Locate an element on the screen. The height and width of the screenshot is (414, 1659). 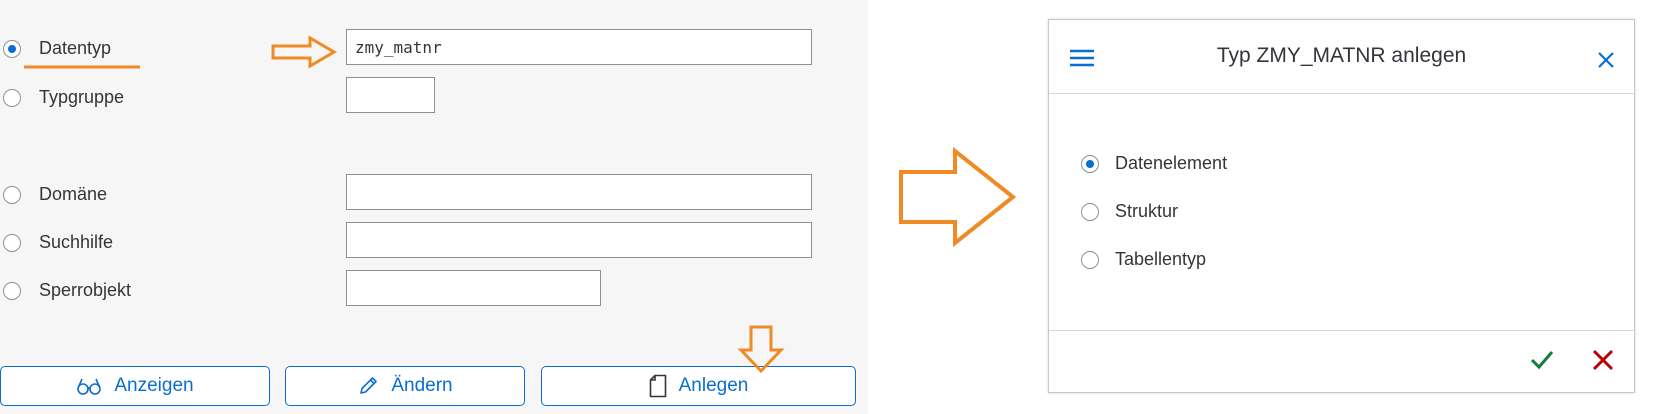
cancel-icon is located at coordinates (1603, 362).